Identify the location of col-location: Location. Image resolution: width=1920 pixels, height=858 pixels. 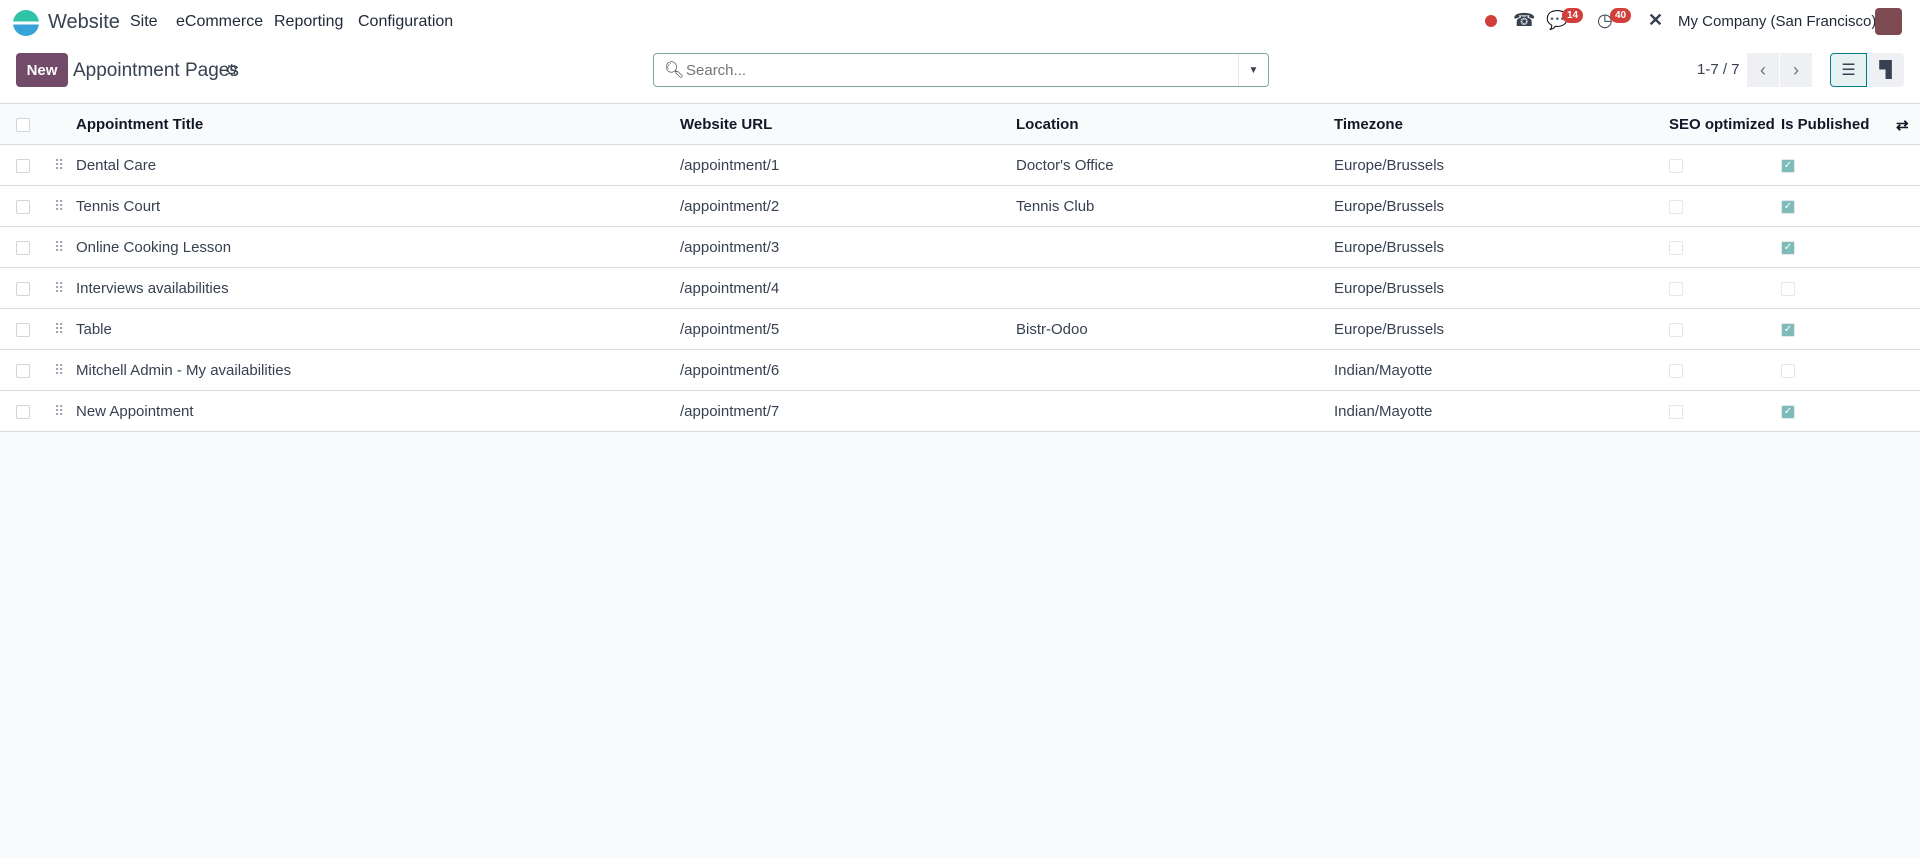
(1047, 124).